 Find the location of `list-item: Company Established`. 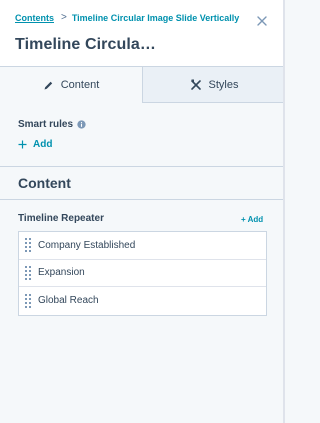

list-item: Company Established is located at coordinates (142, 246).